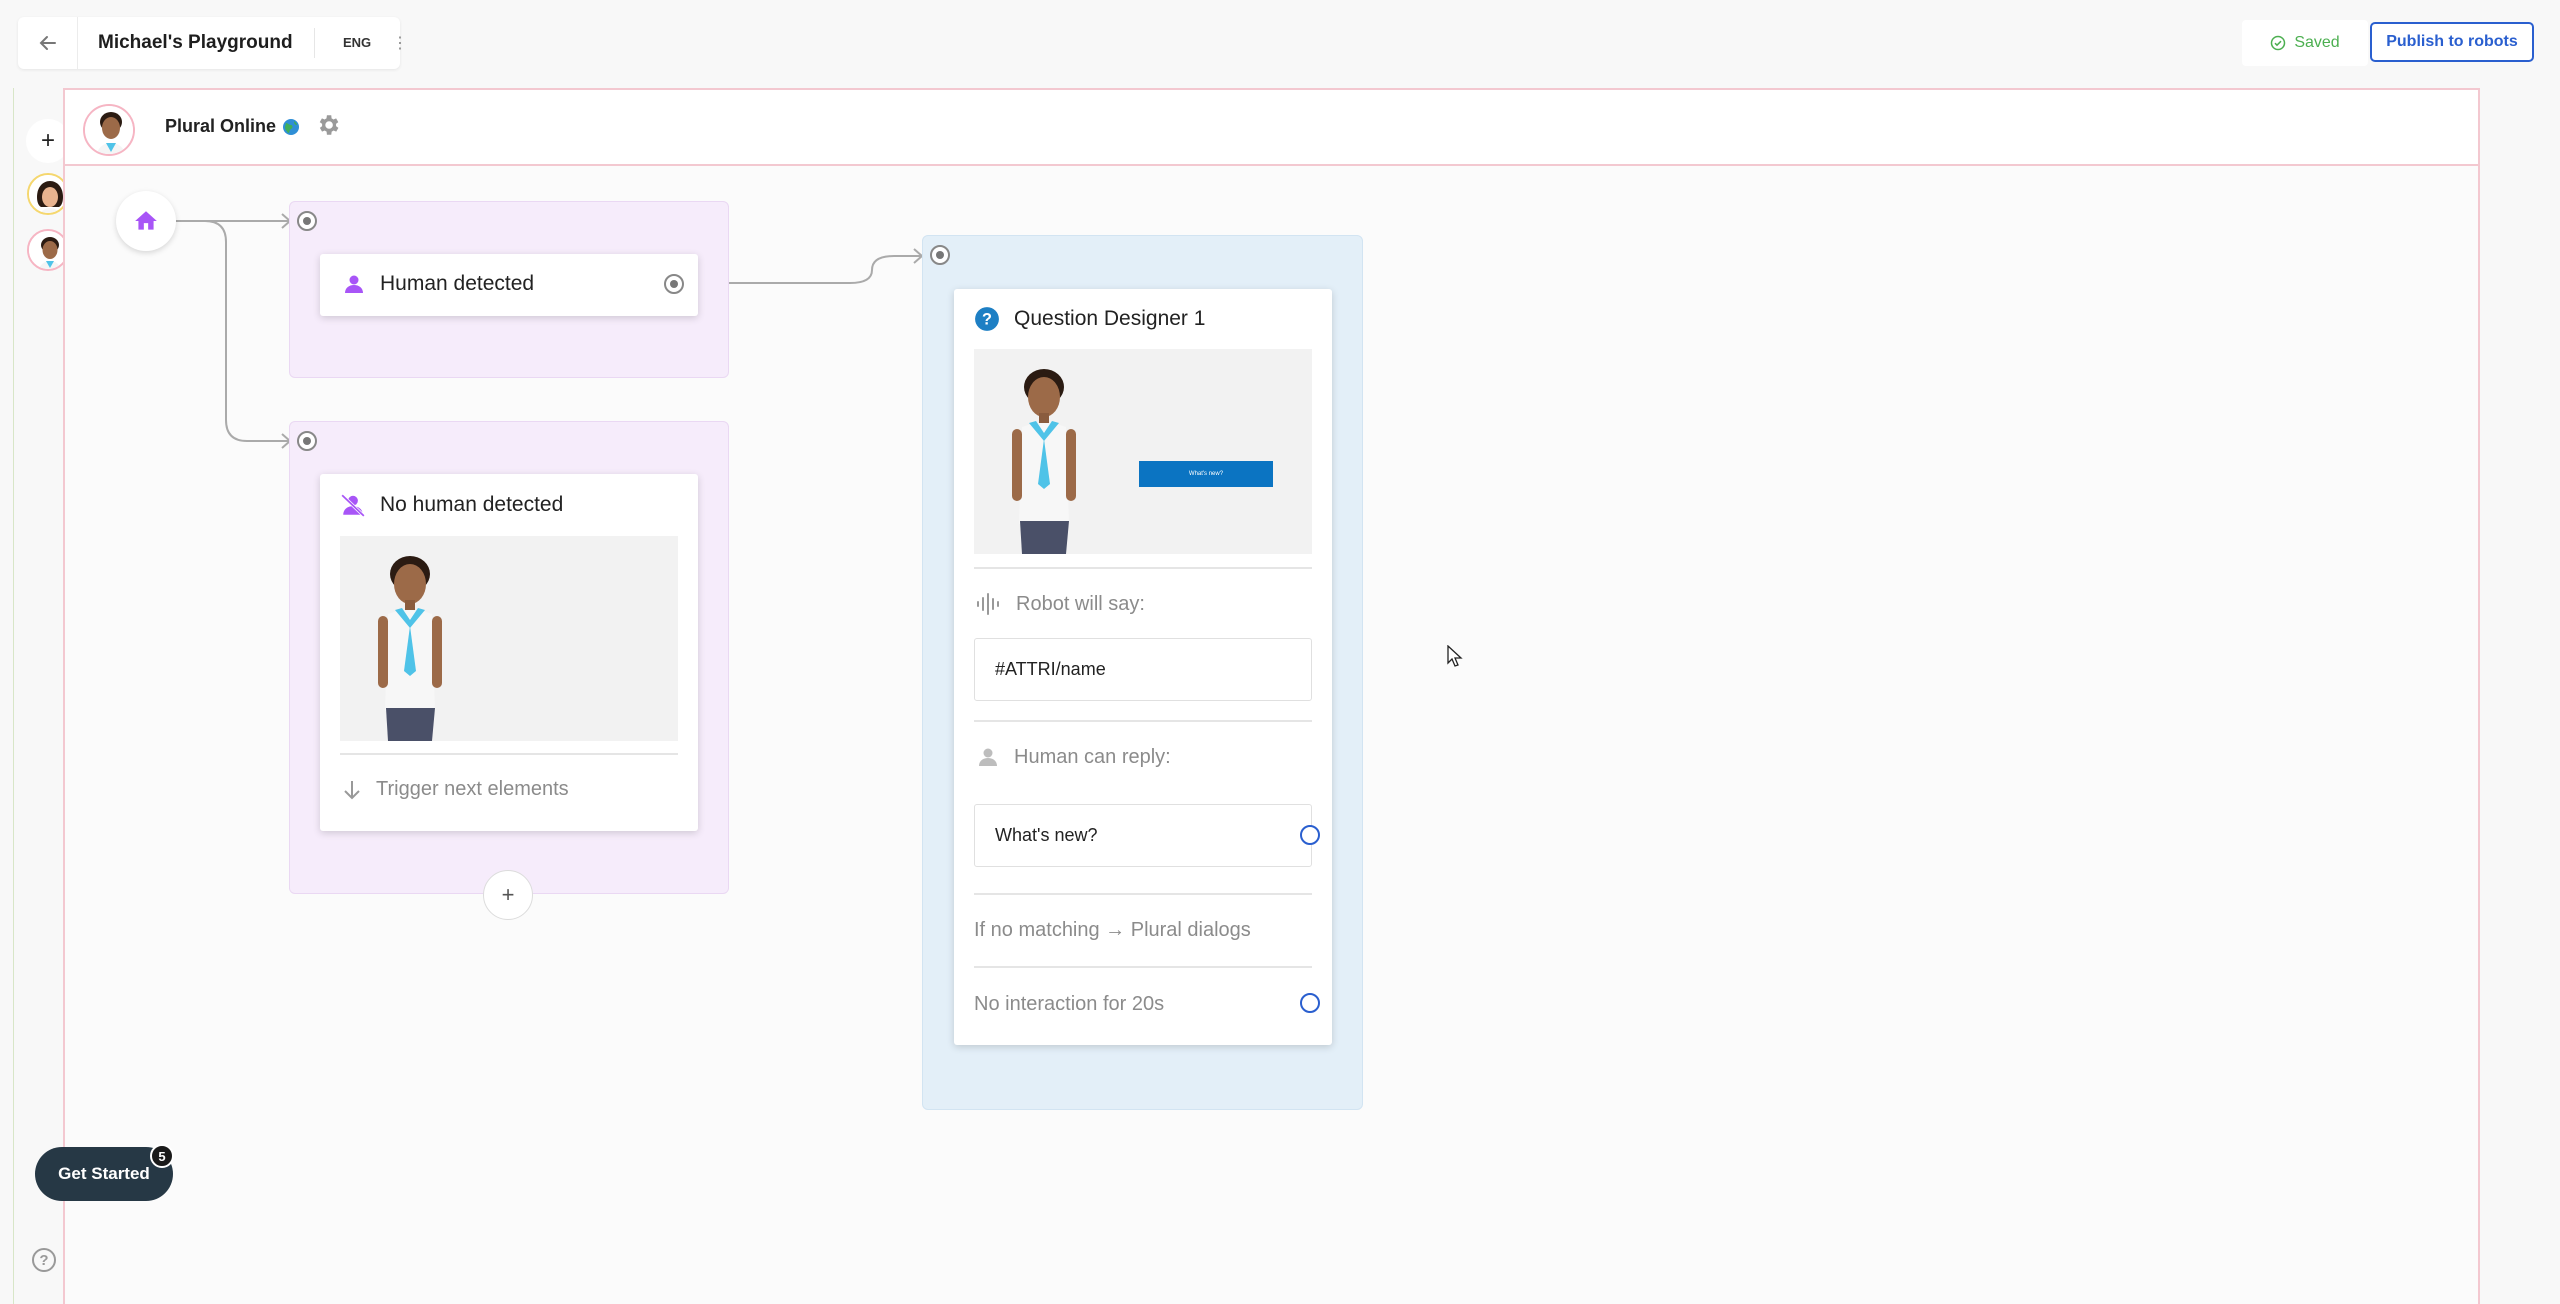 The image size is (2560, 1304). What do you see at coordinates (1092, 756) in the screenshot?
I see `human-can-reply-label: Human can reply:` at bounding box center [1092, 756].